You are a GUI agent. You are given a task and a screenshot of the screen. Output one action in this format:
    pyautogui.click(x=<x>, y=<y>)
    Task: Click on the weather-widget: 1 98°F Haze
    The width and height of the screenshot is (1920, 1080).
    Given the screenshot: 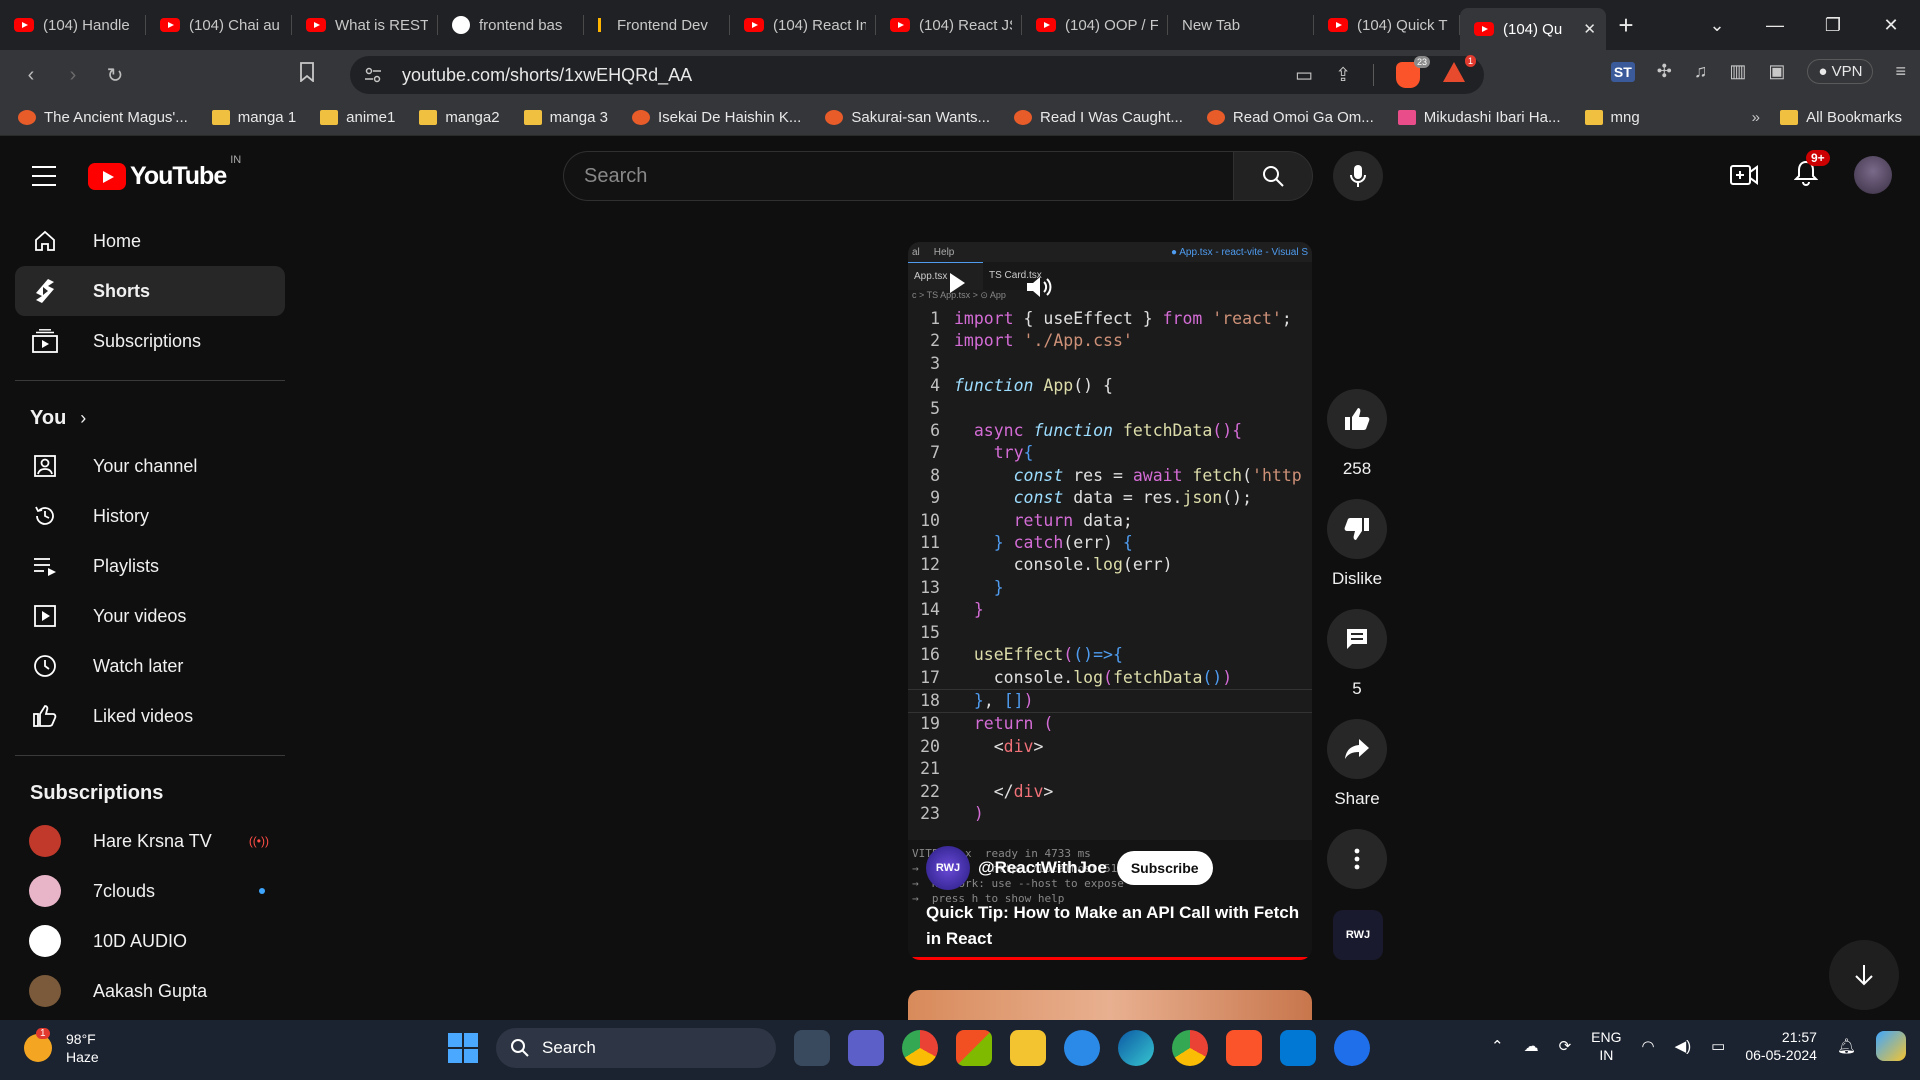 What is the action you would take?
    pyautogui.click(x=61, y=1047)
    